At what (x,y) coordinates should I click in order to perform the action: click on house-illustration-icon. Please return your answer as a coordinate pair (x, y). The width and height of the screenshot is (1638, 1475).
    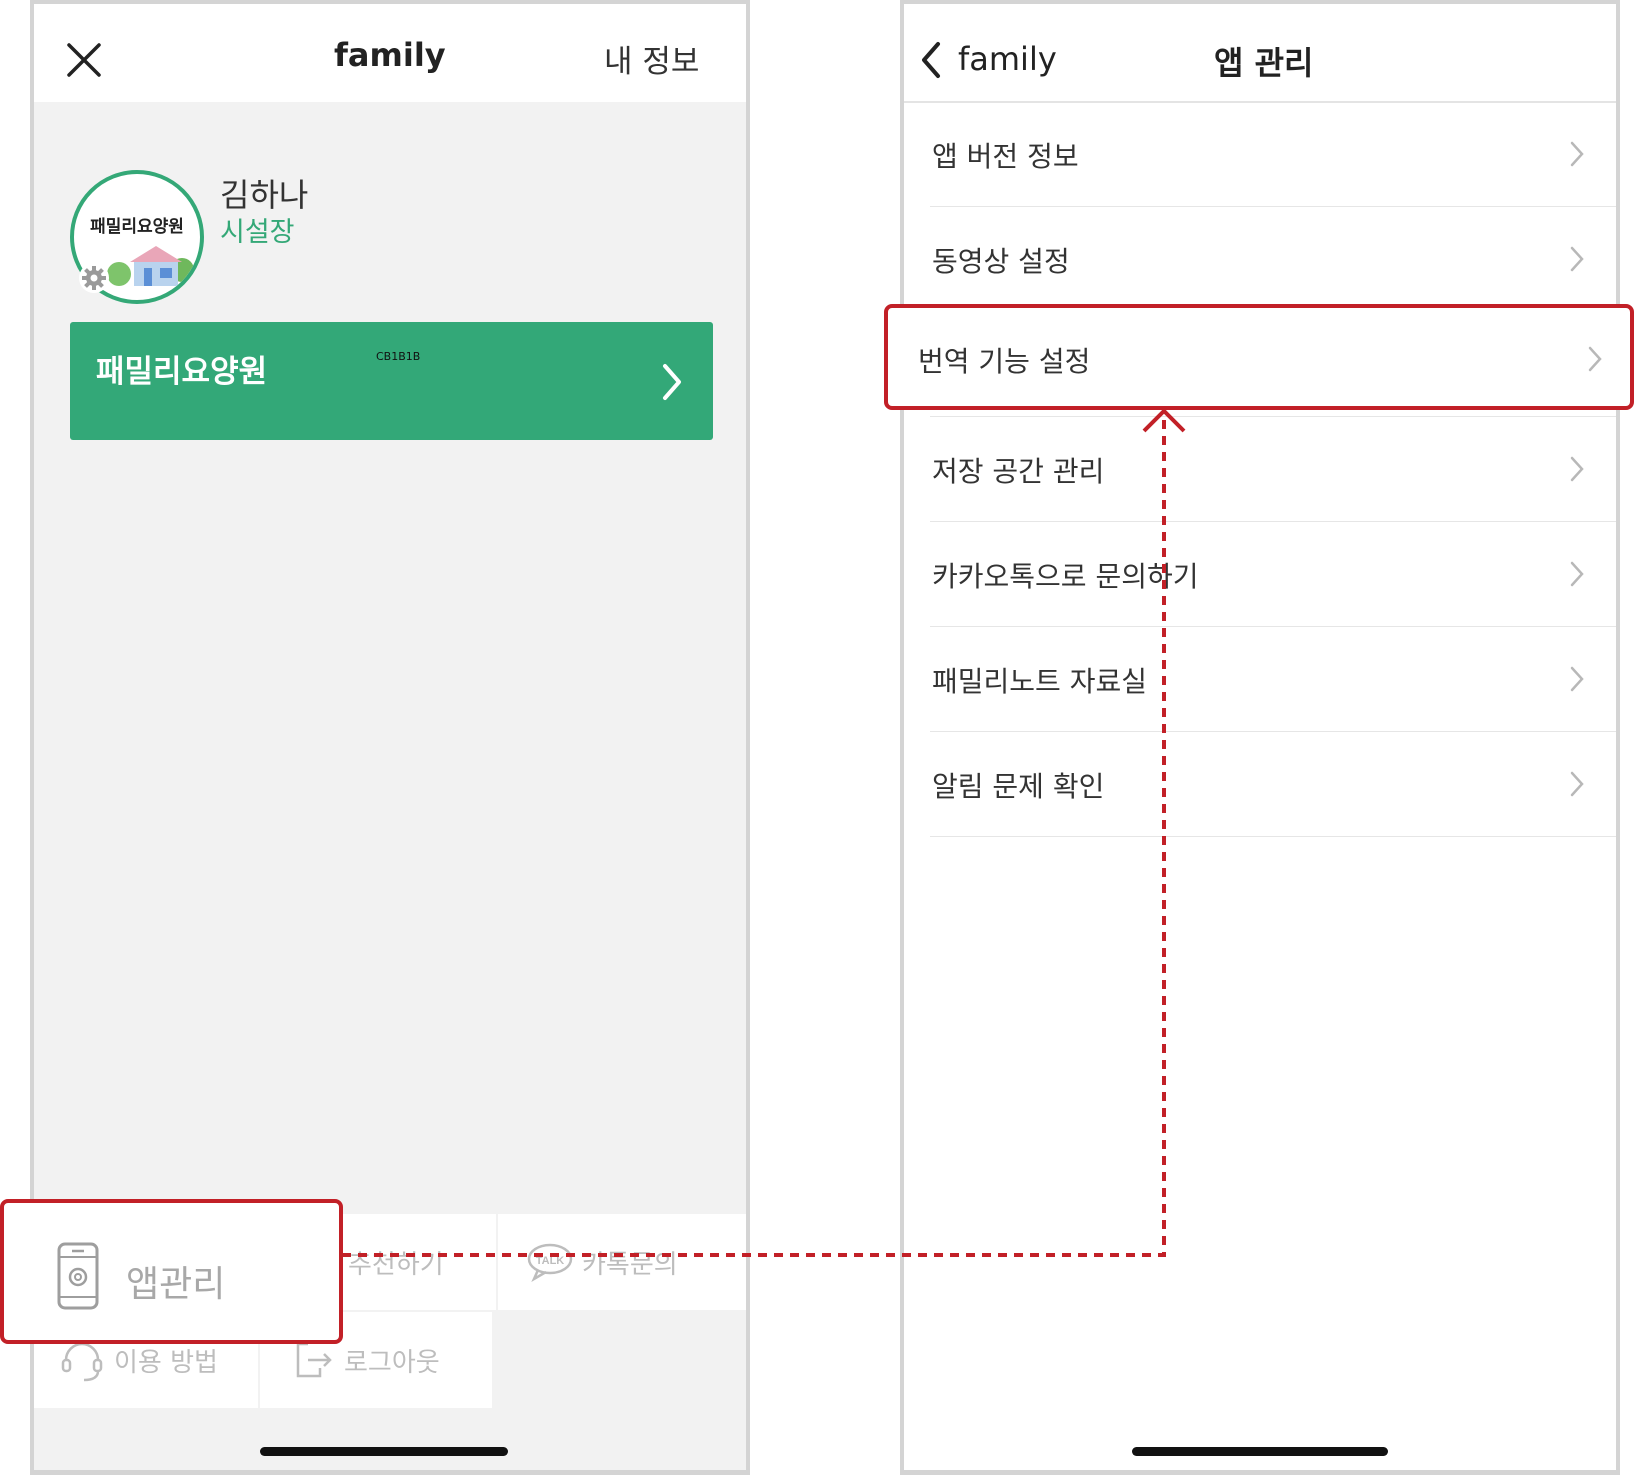
    Looking at the image, I should click on (150, 266).